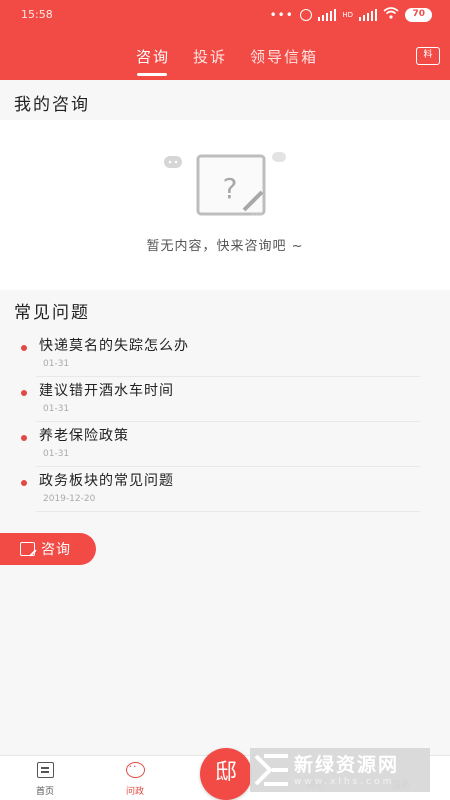 This screenshot has height=800, width=450. I want to click on tab-complaint: 投诉, so click(210, 56).